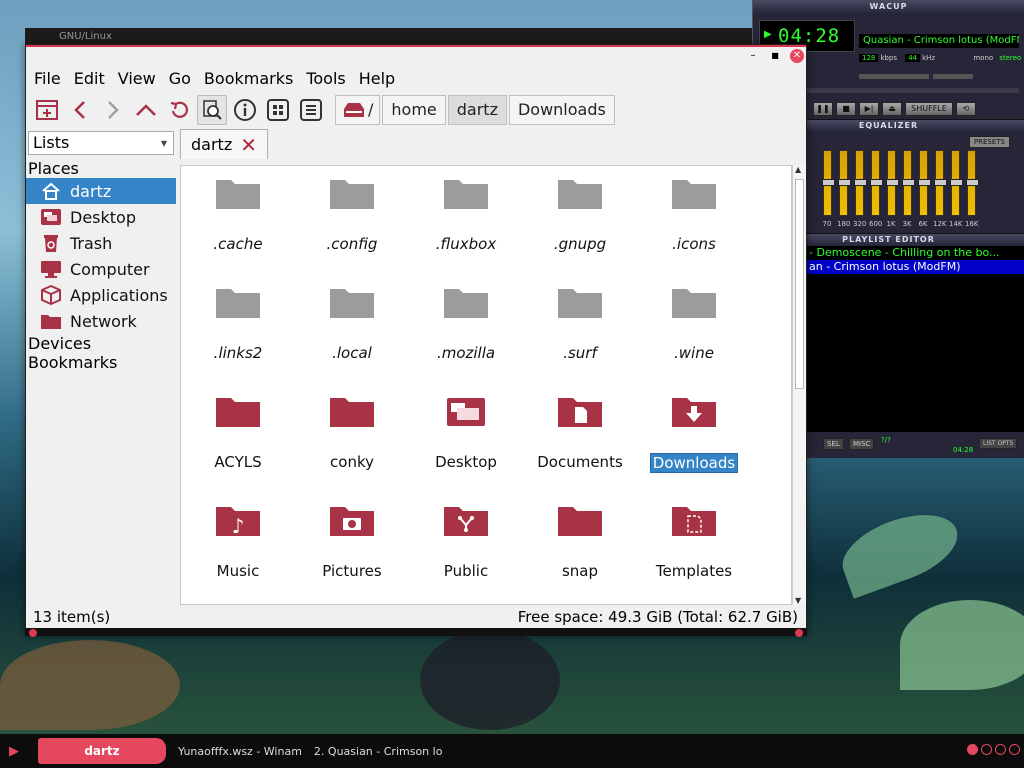 The height and width of the screenshot is (768, 1024). I want to click on playlist-list-options-button: LIST OPTS, so click(998, 443).